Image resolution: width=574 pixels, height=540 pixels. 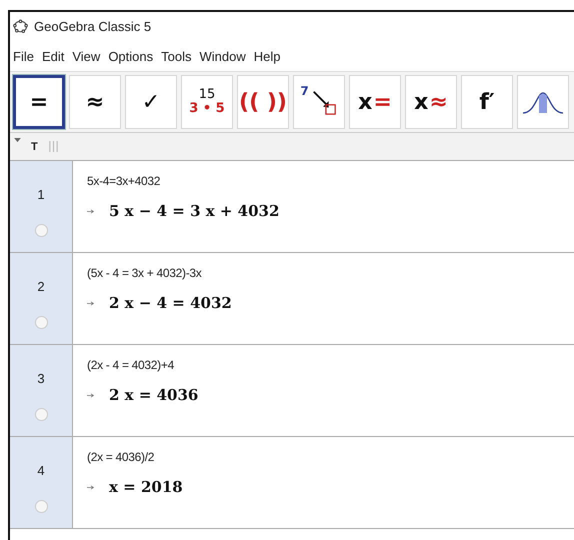 What do you see at coordinates (375, 102) in the screenshot?
I see `tool-button: x=` at bounding box center [375, 102].